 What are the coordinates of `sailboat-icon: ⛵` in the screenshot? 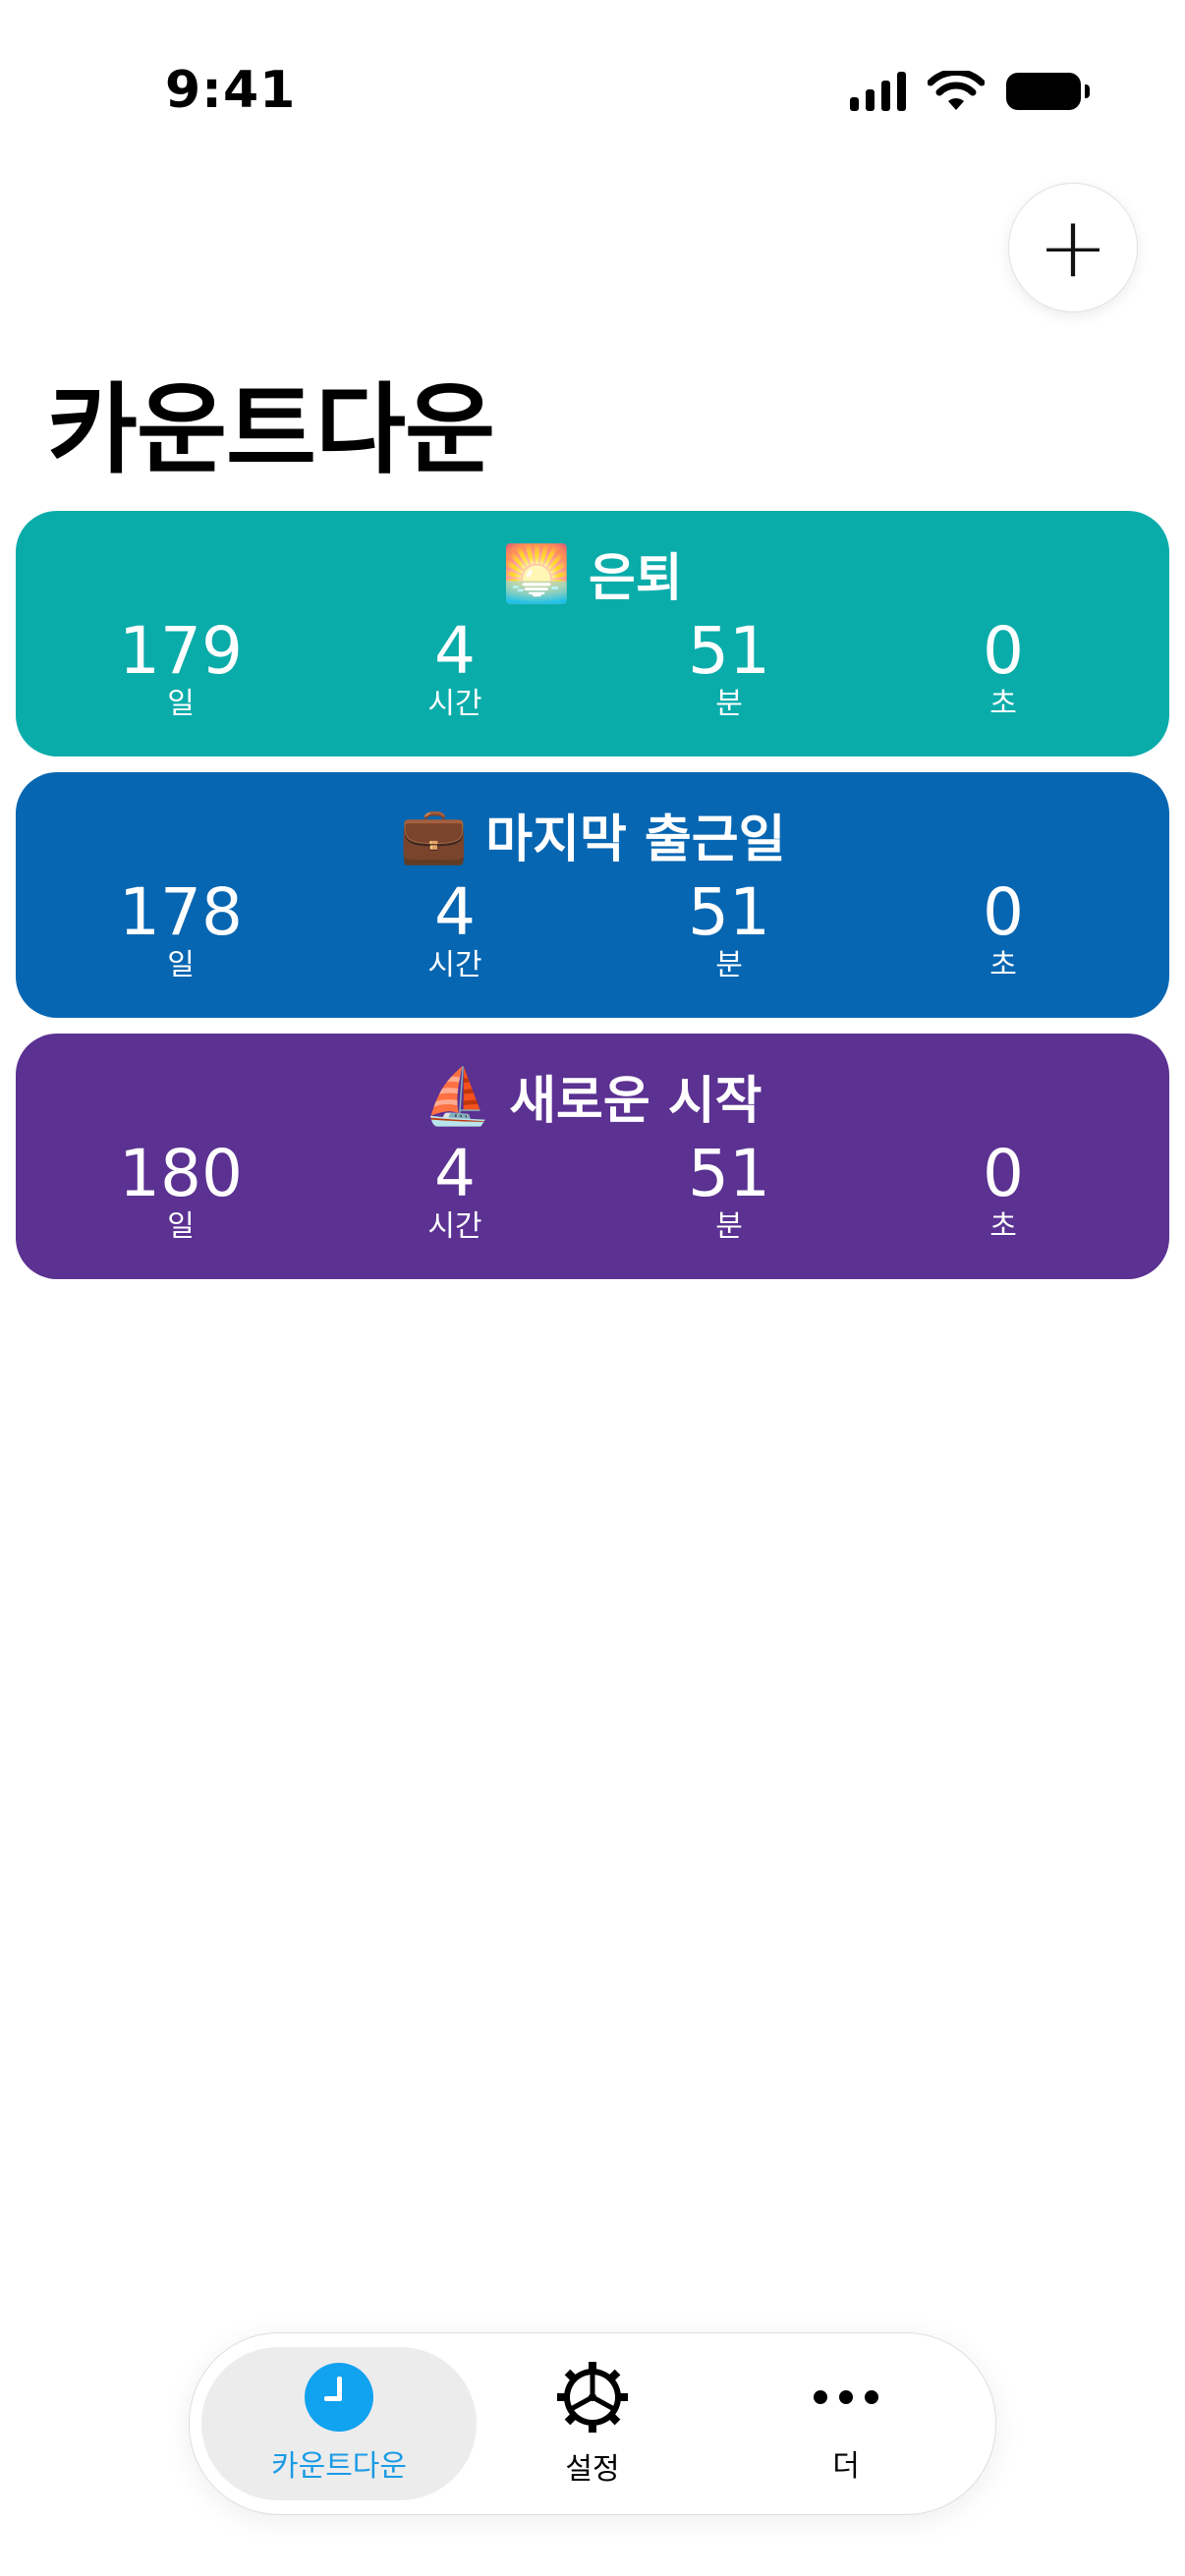 It's located at (458, 1096).